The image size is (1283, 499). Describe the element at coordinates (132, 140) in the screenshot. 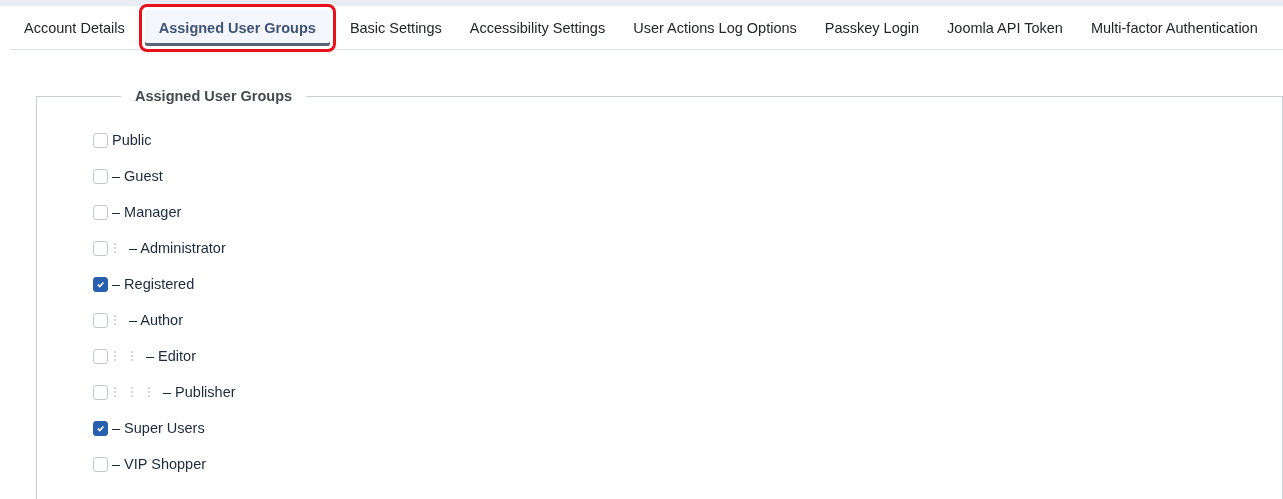

I see `group-label: Public` at that location.